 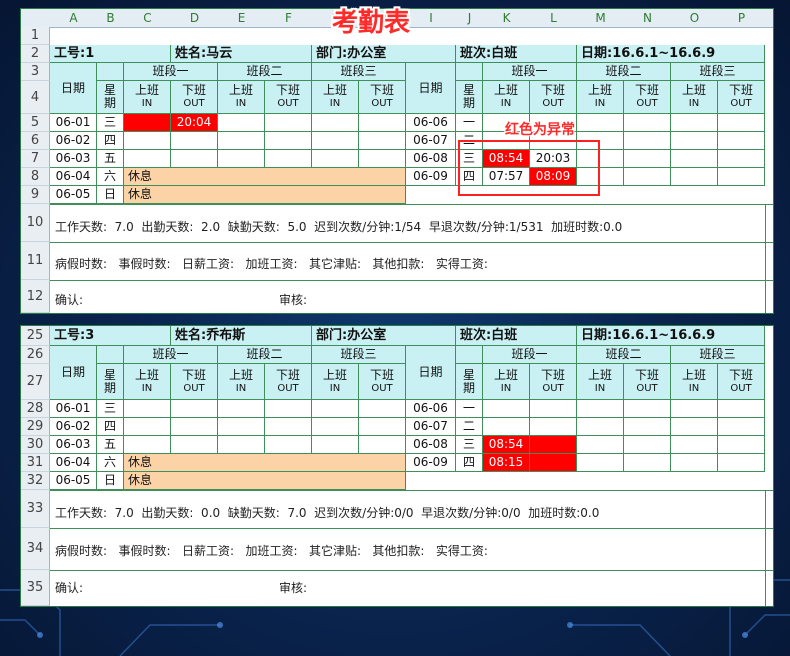 I want to click on row-number: 34, so click(x=35, y=549).